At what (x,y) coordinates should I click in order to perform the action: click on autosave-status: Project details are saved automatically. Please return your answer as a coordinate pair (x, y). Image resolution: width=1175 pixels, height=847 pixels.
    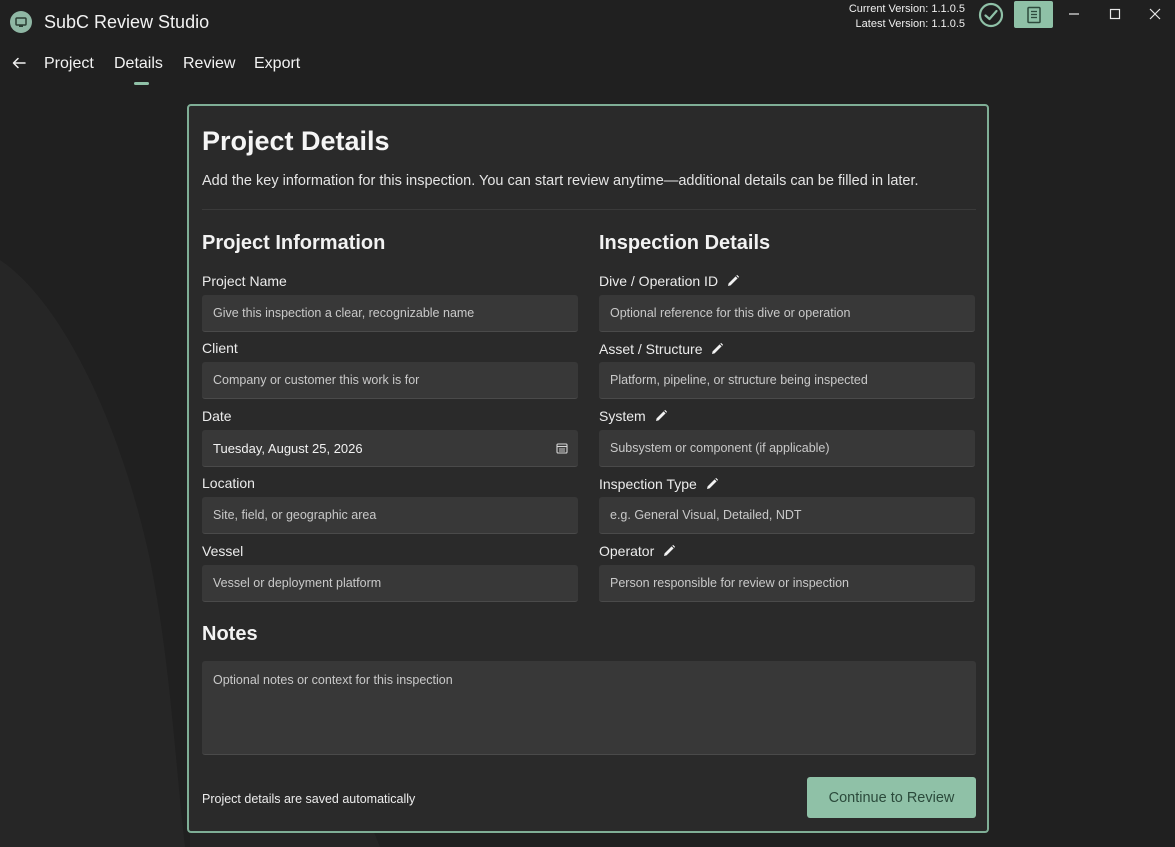
    Looking at the image, I should click on (309, 799).